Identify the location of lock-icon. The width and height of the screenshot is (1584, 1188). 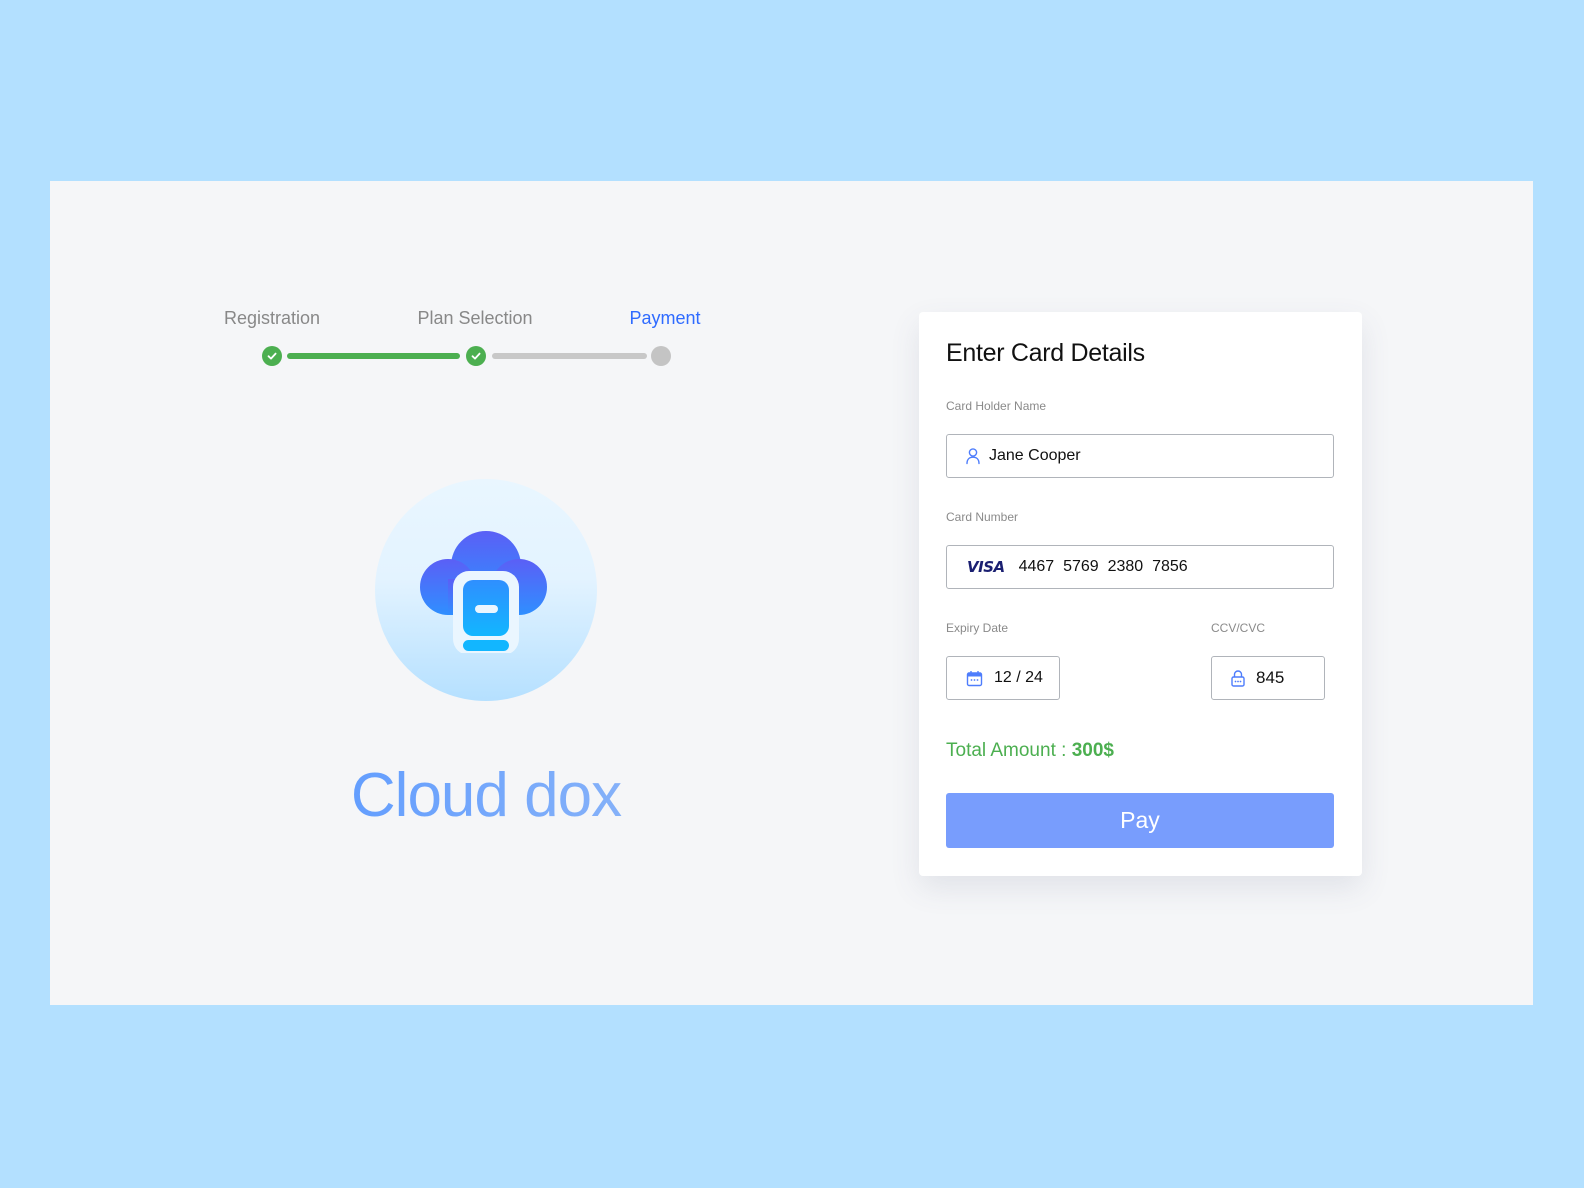
(1238, 678).